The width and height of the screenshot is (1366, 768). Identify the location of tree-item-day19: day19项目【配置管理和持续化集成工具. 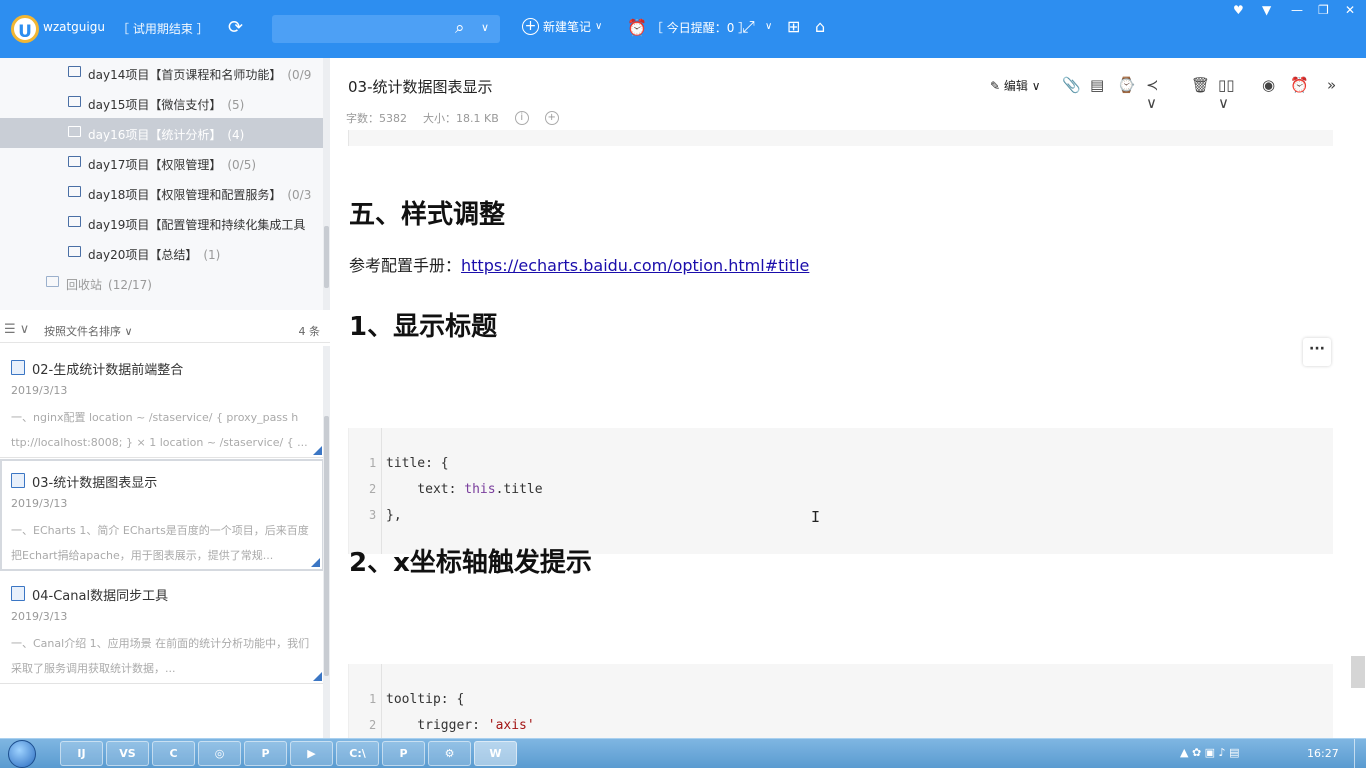
(162, 223).